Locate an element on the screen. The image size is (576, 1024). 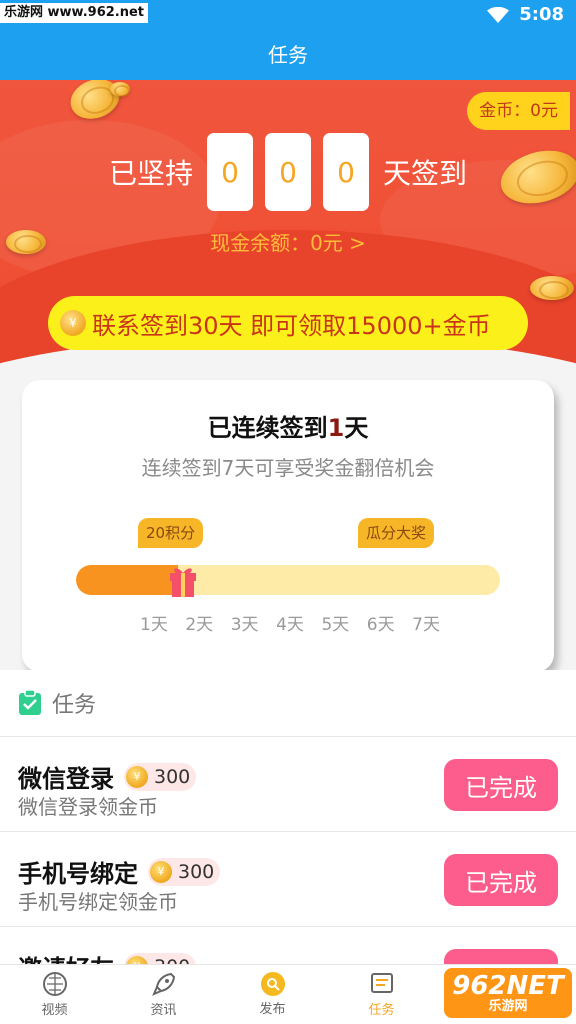
task-section-title: 任务 is located at coordinates (74, 705).